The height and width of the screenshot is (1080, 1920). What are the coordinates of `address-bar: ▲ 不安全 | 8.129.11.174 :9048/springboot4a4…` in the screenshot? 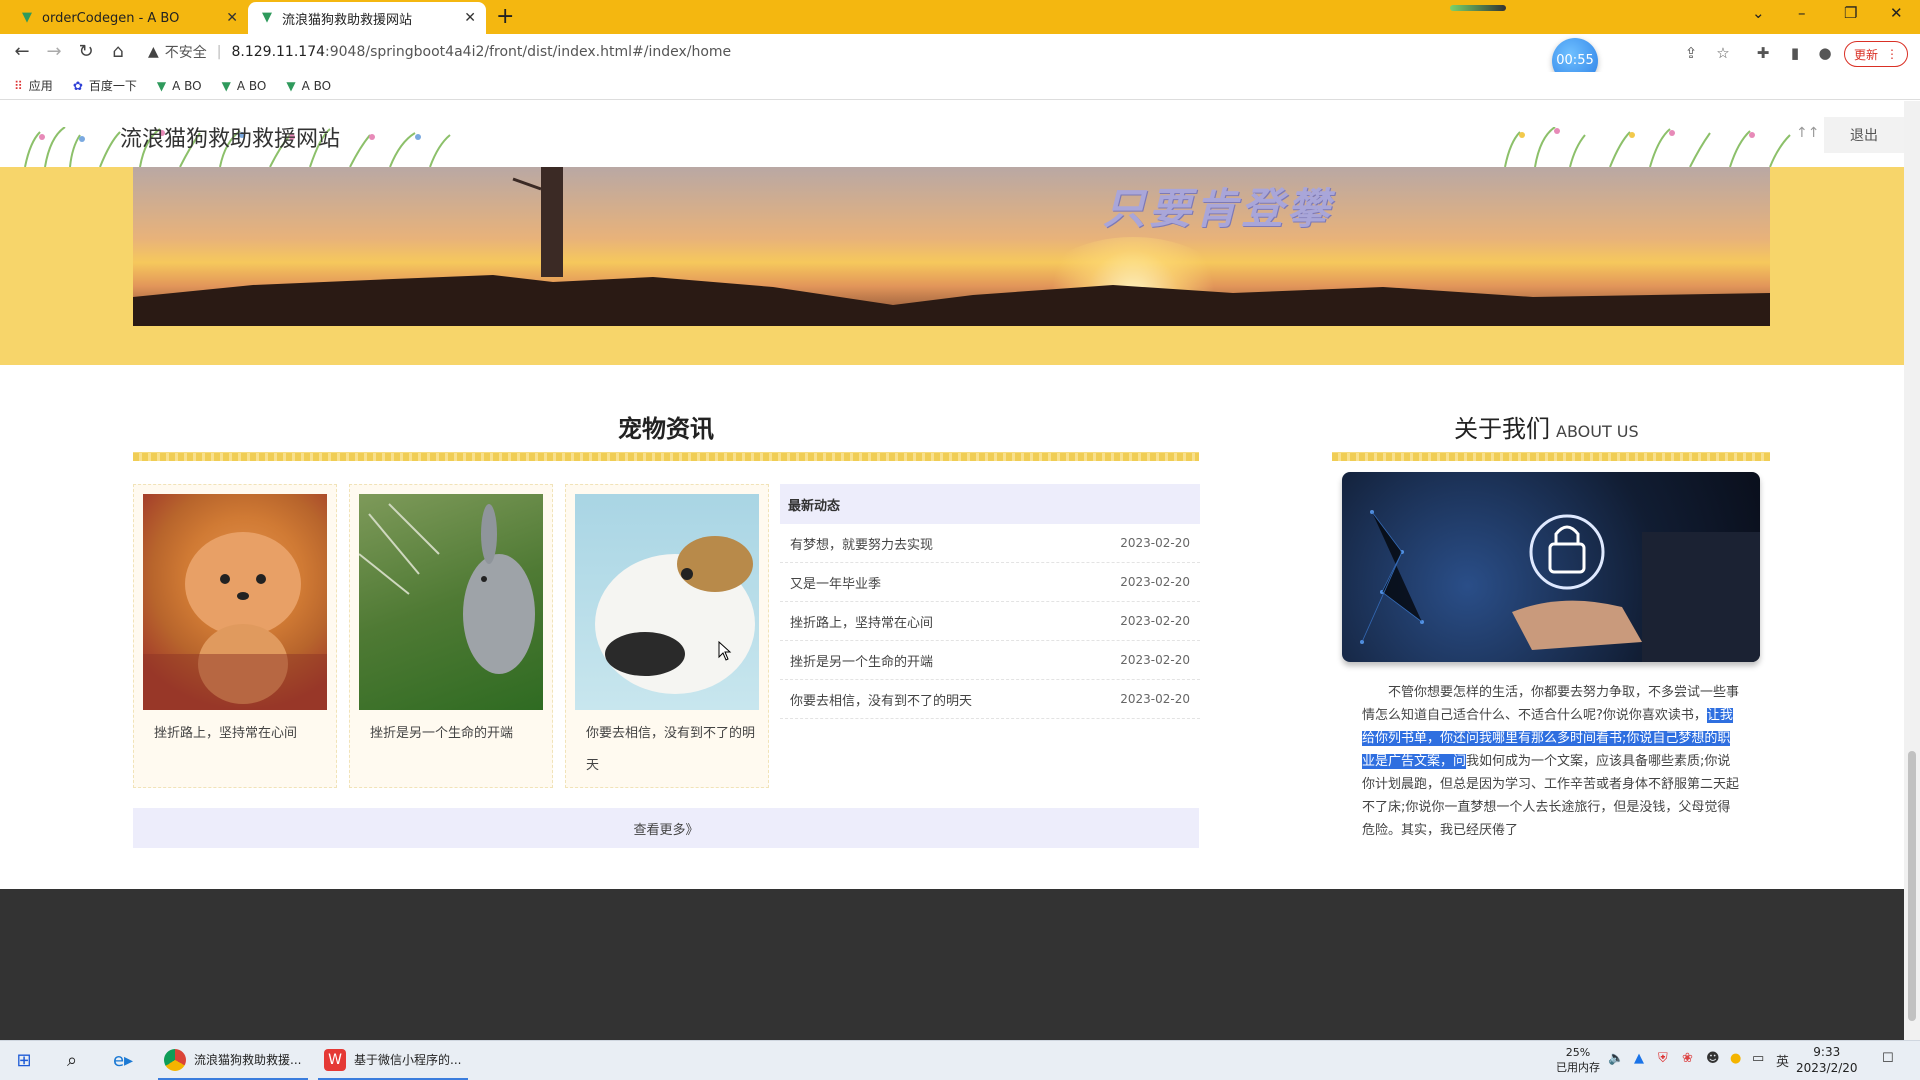 It's located at (938, 52).